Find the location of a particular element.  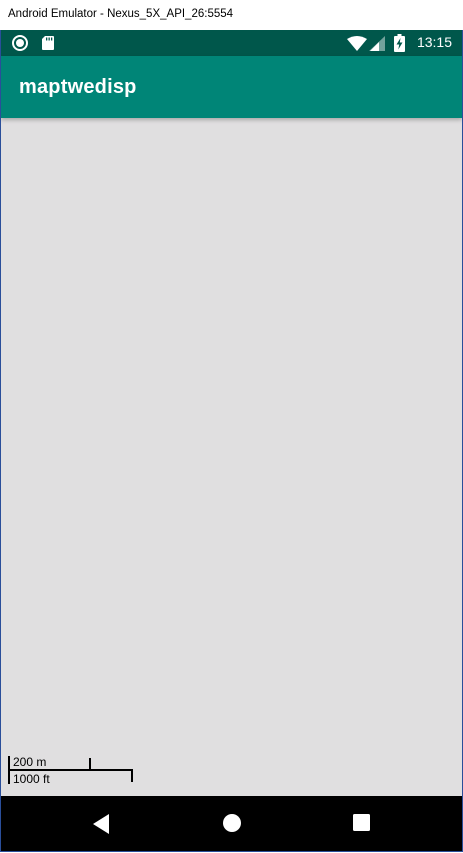

window-title: Android Emulator - Nexus_5X_API_26:5554 is located at coordinates (121, 14).